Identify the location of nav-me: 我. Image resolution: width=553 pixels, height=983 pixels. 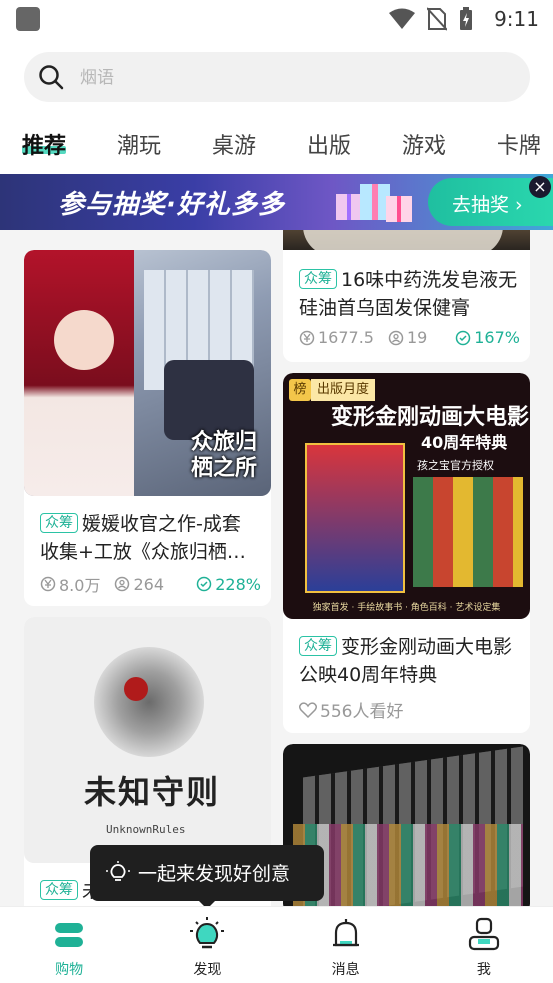
(484, 945).